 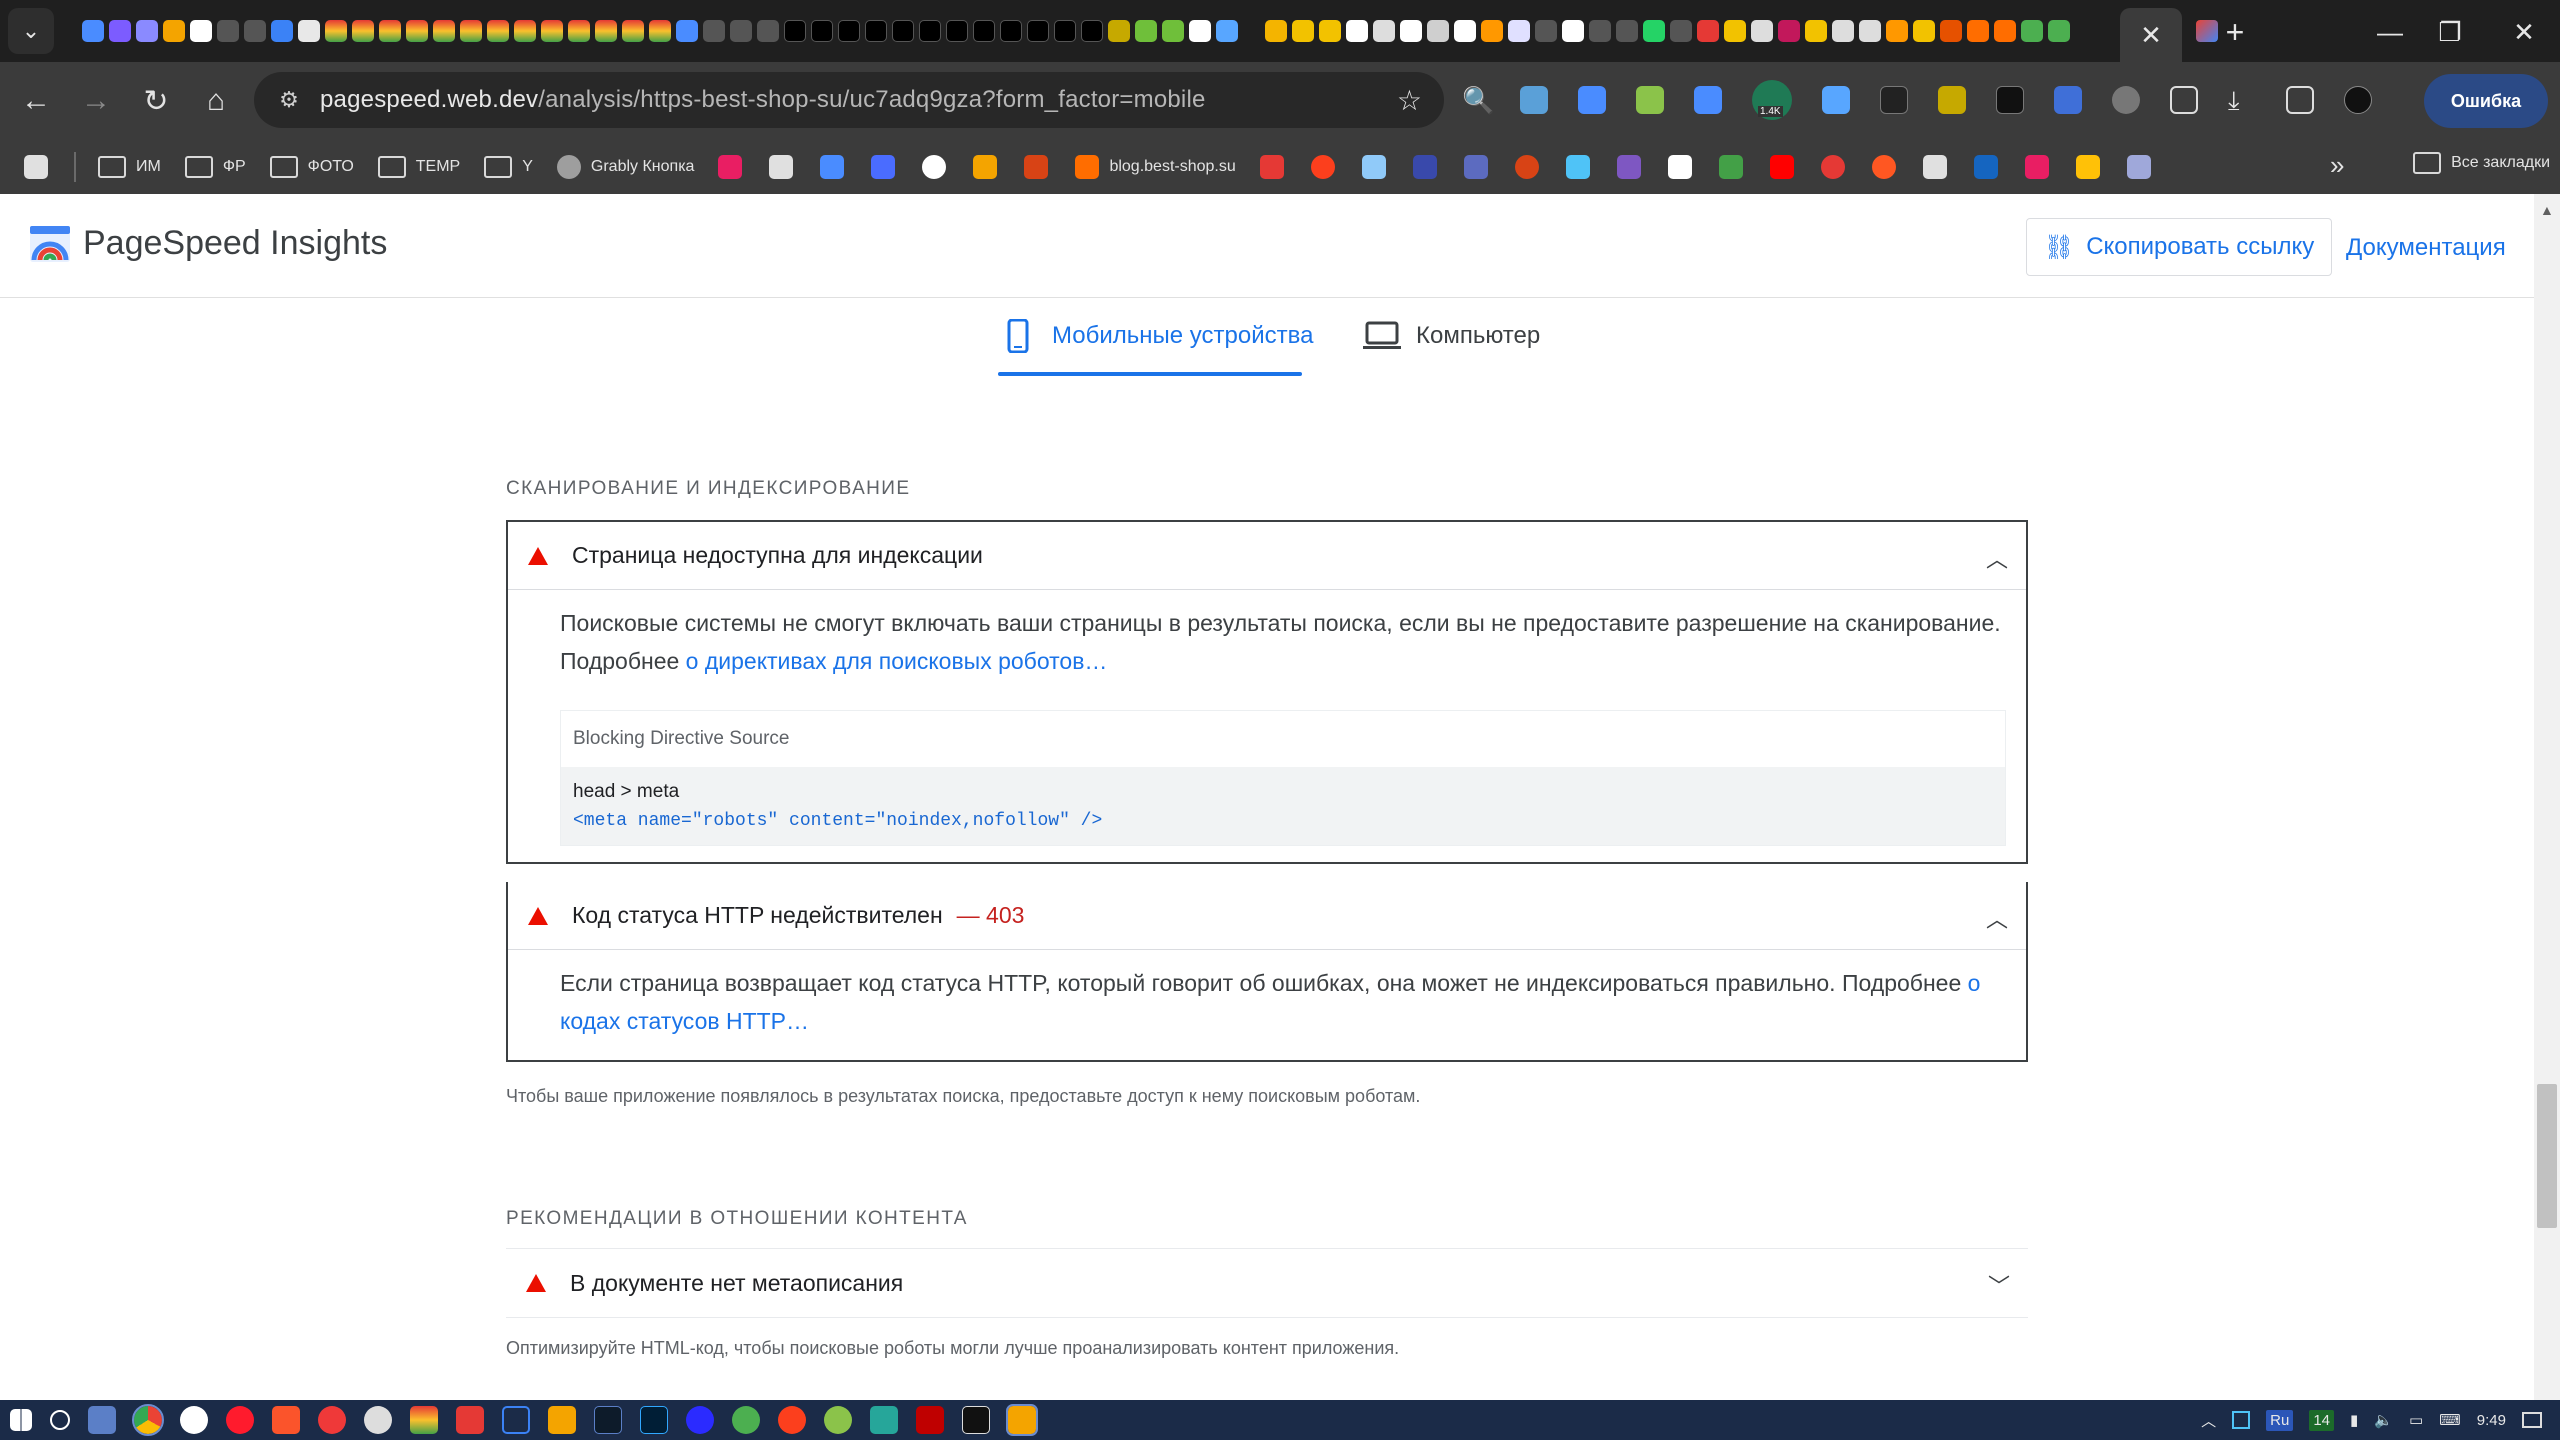 I want to click on youtube-icon, so click(x=1781, y=167).